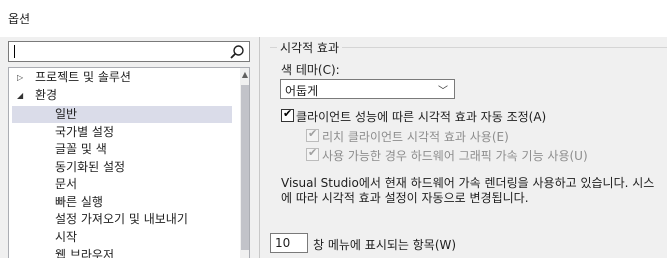  Describe the element at coordinates (124, 149) in the screenshot. I see `tree-item-fonts-colors: 글꼴 및 색` at that location.